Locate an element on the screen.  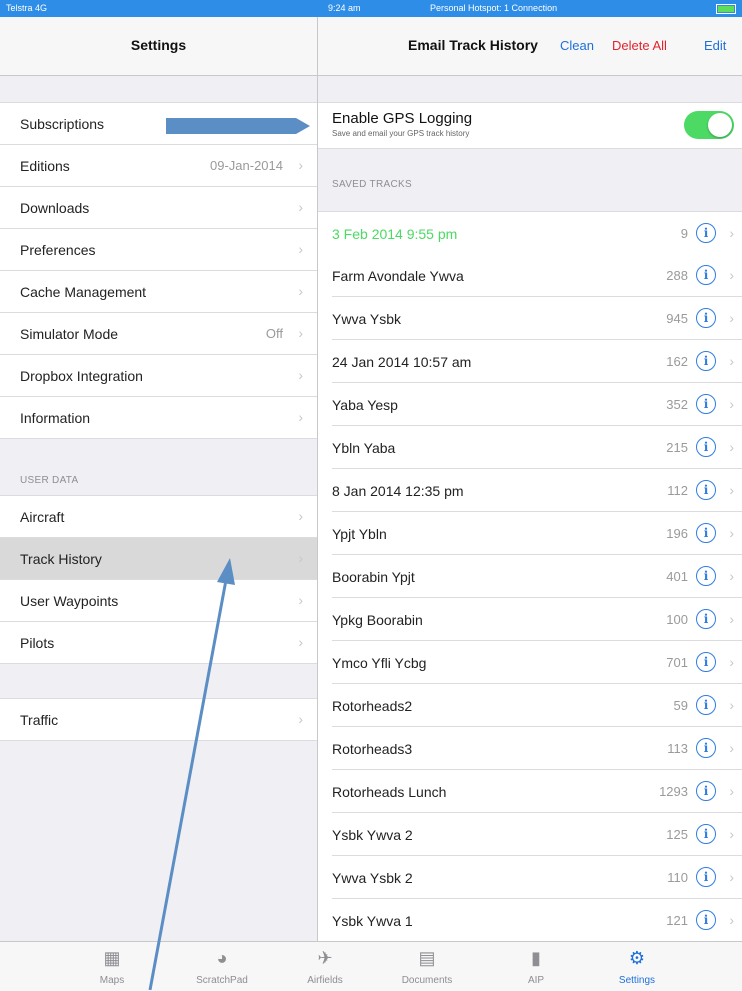
track-point-count: 59 is located at coordinates (680, 705).